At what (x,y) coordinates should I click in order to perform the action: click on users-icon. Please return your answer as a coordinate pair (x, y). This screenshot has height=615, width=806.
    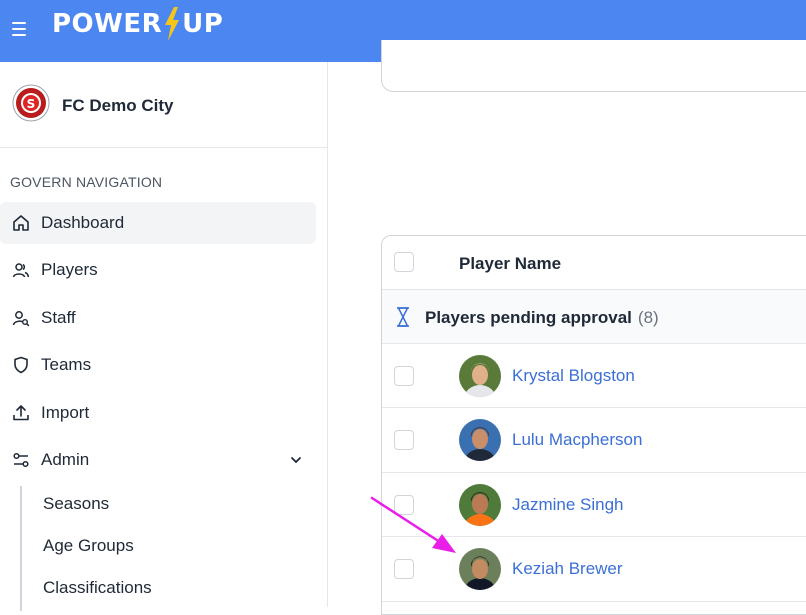
    Looking at the image, I should click on (21, 270).